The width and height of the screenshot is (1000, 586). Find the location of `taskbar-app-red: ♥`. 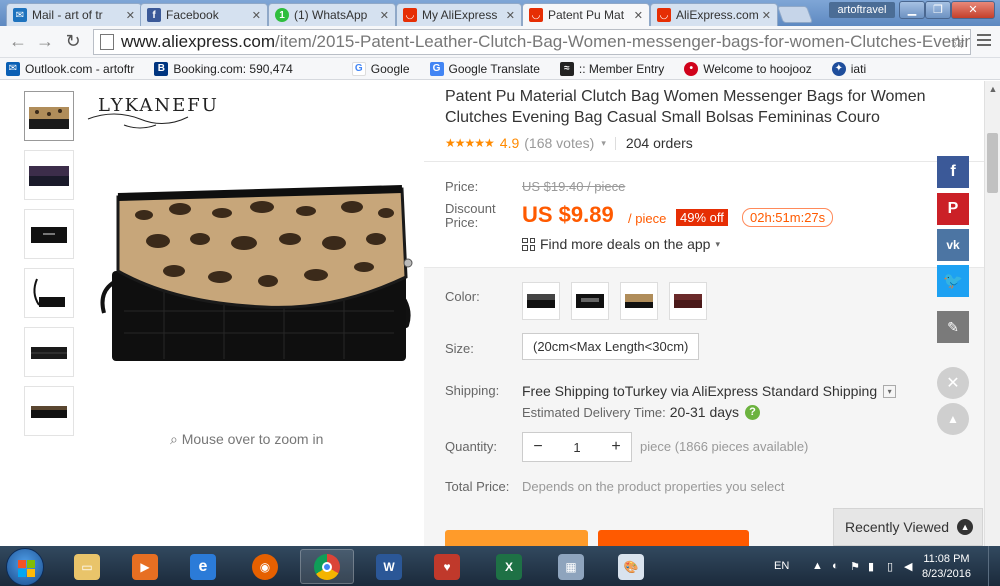

taskbar-app-red: ♥ is located at coordinates (447, 566).